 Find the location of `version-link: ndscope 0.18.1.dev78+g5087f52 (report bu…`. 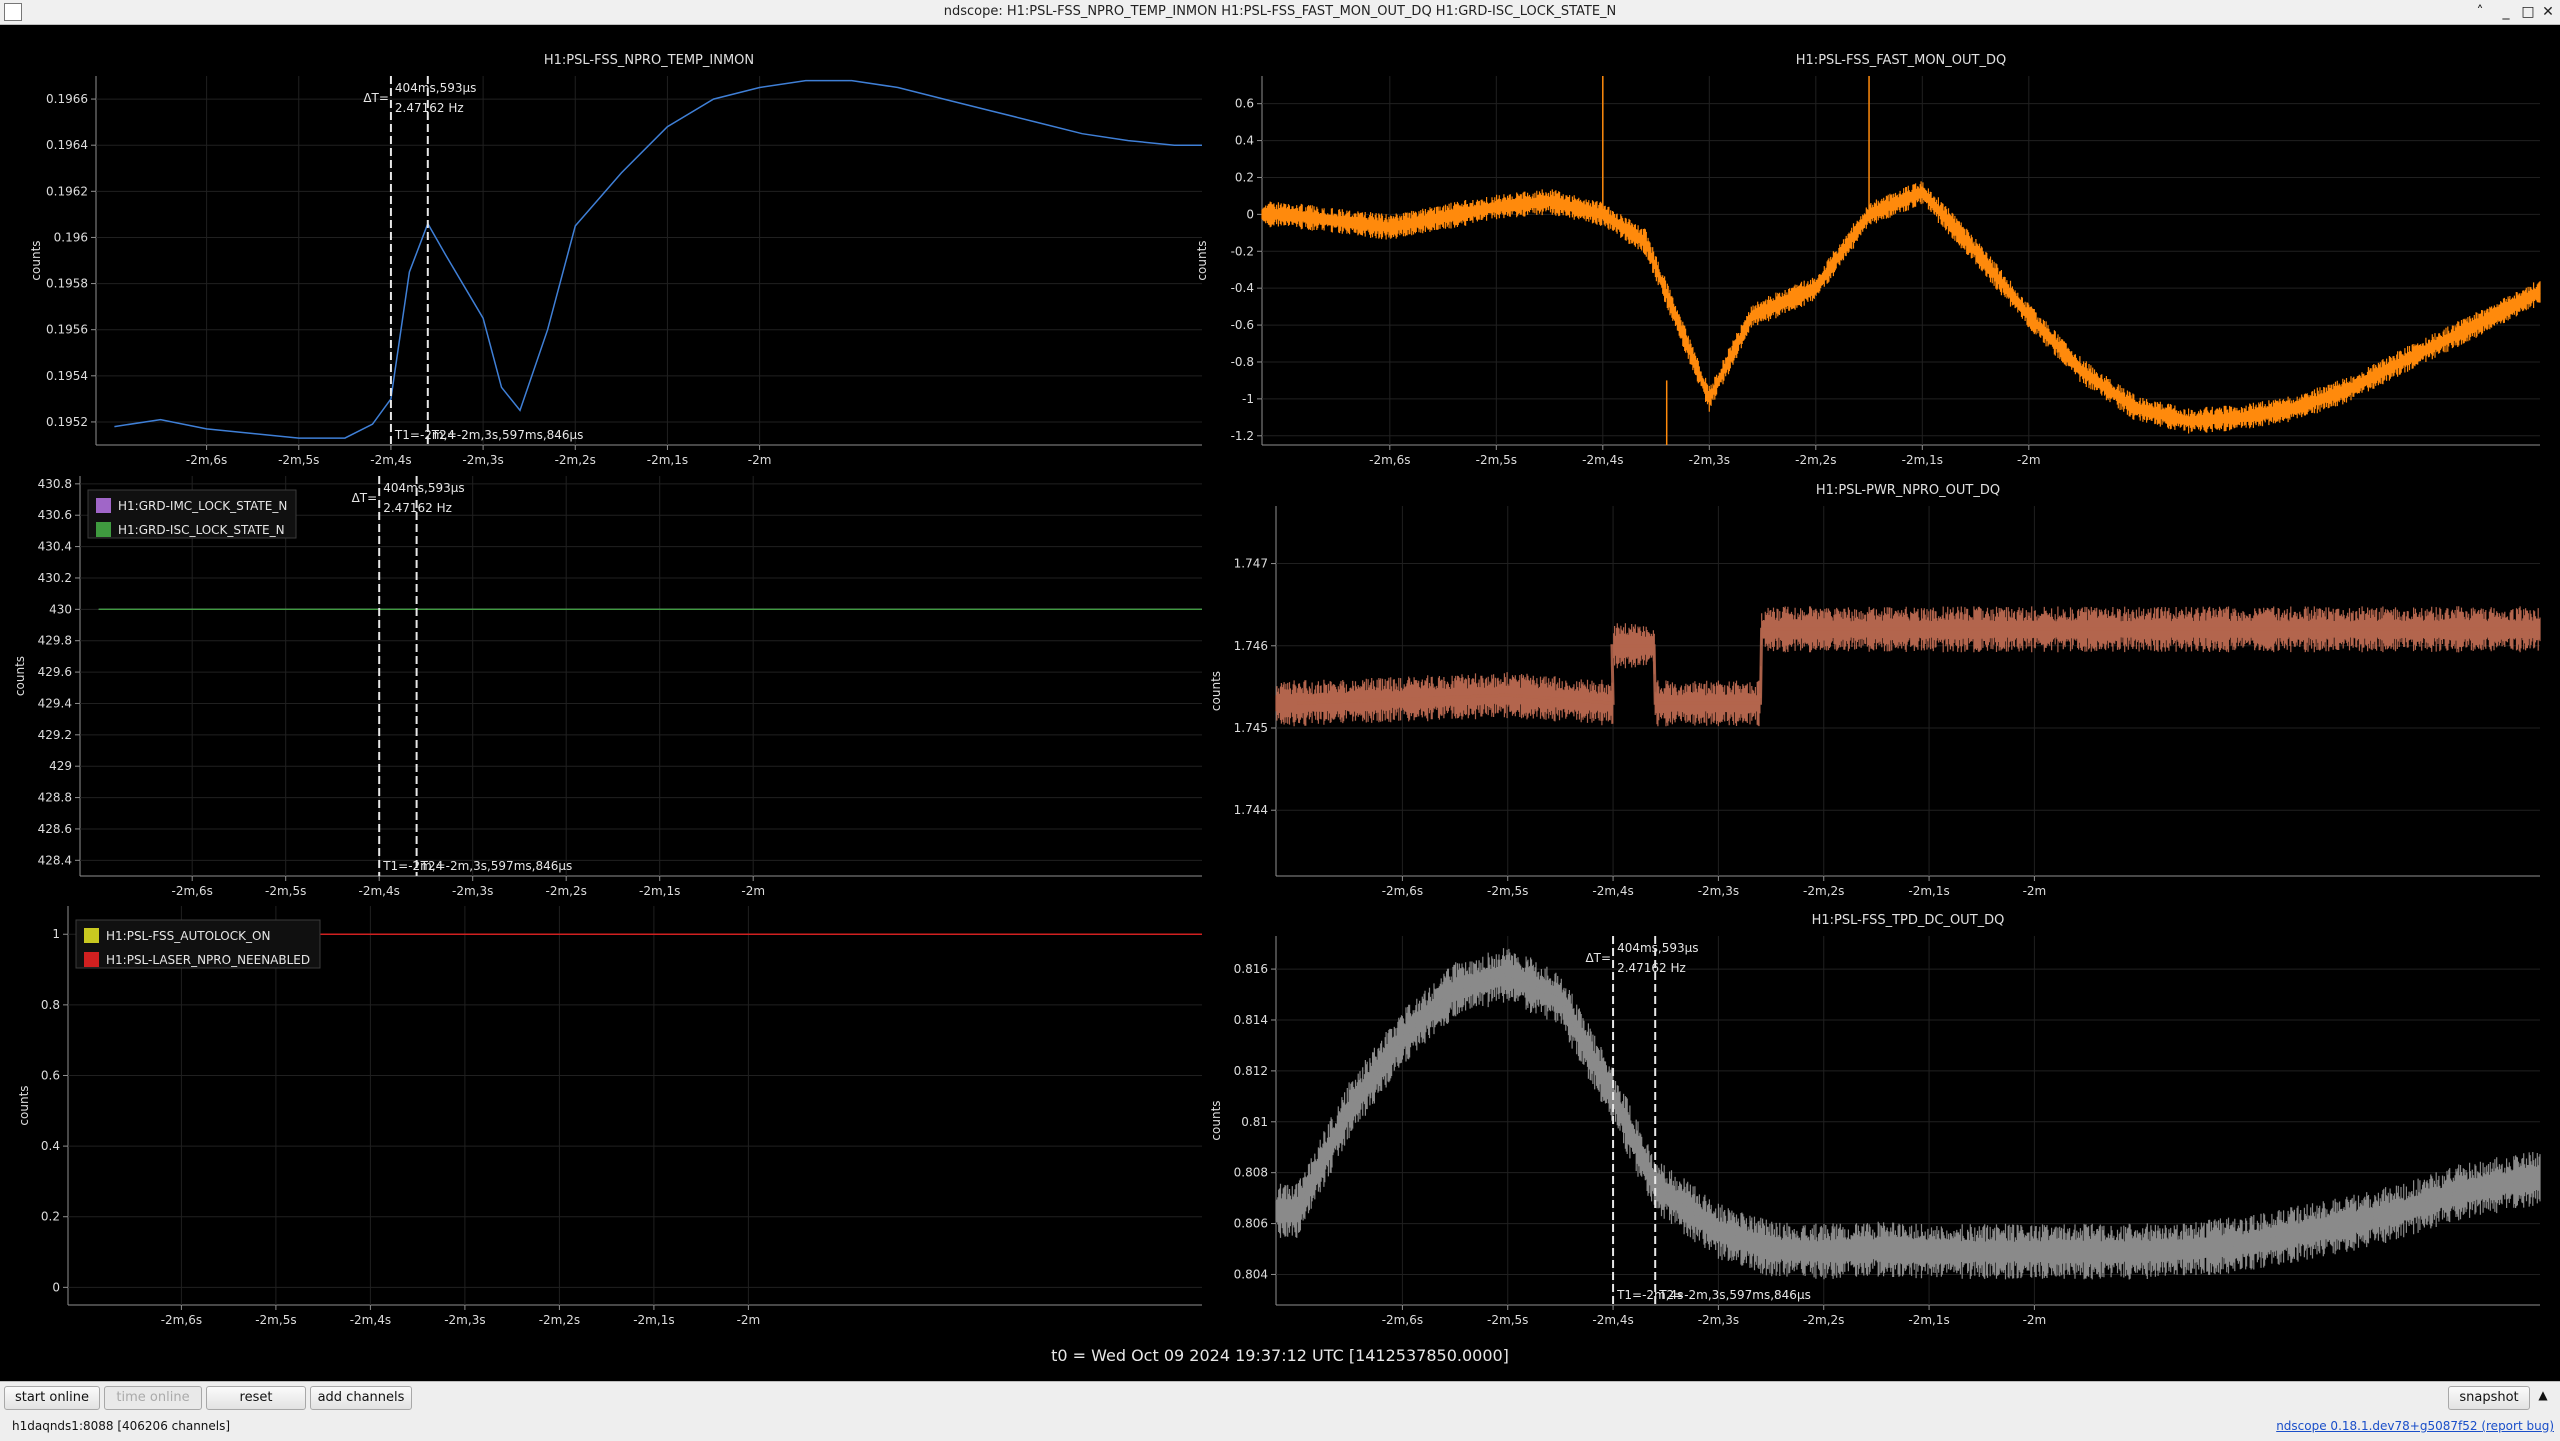

version-link: ndscope 0.18.1.dev78+g5087f52 (report bu… is located at coordinates (2415, 1426).